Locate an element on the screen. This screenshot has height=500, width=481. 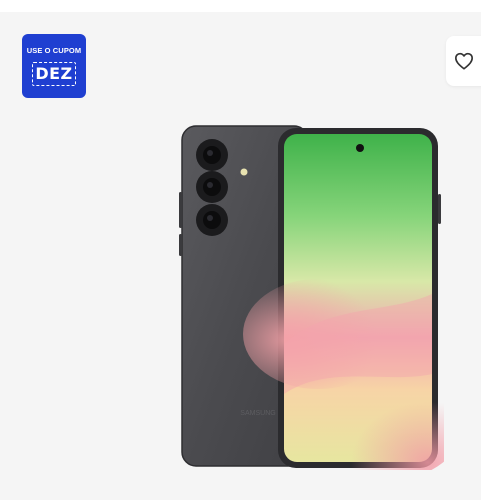
heart-icon is located at coordinates (464, 61).